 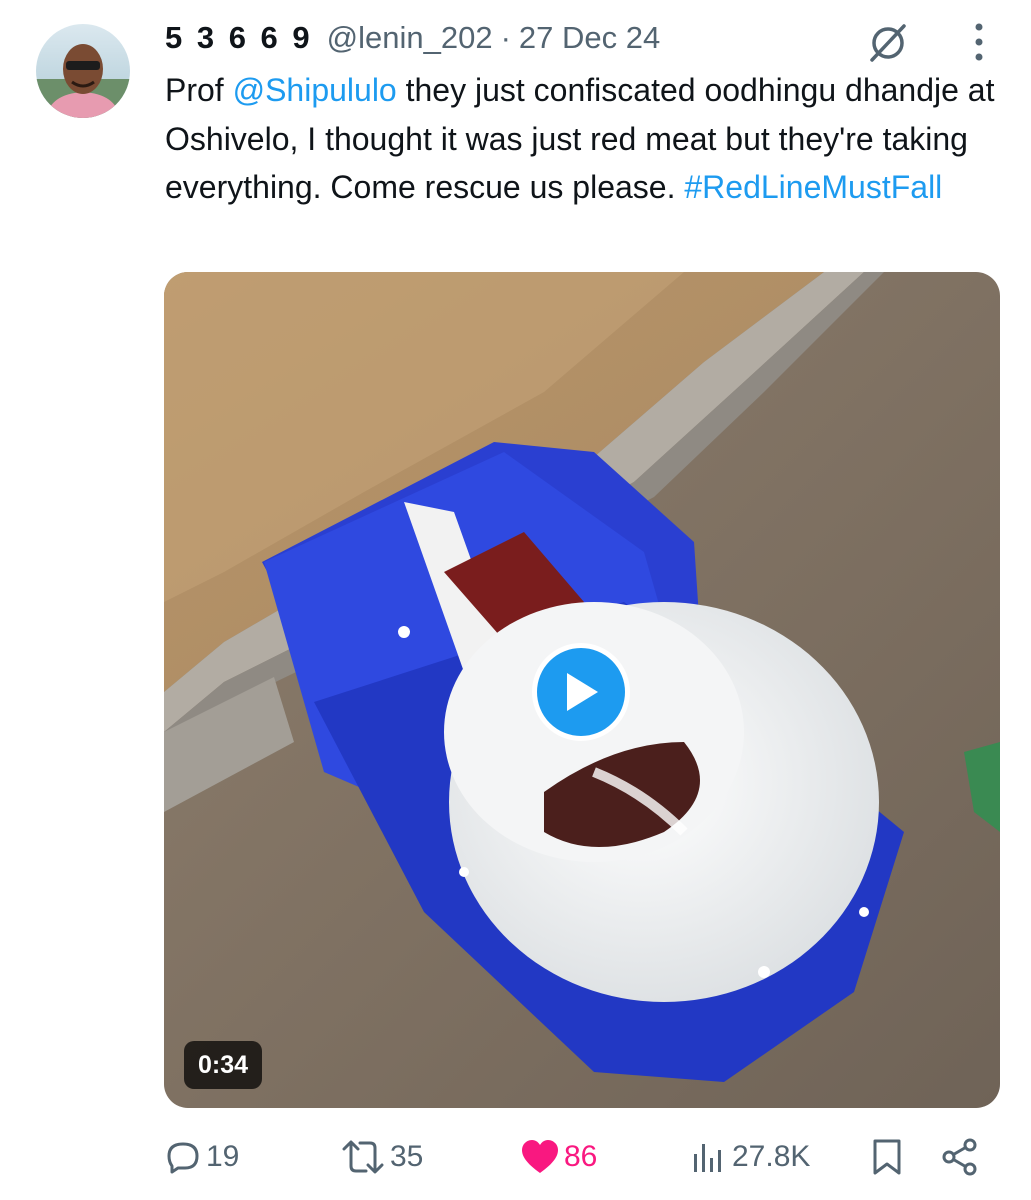 What do you see at coordinates (239, 38) in the screenshot?
I see `author-name: 5 3 6 6 9` at bounding box center [239, 38].